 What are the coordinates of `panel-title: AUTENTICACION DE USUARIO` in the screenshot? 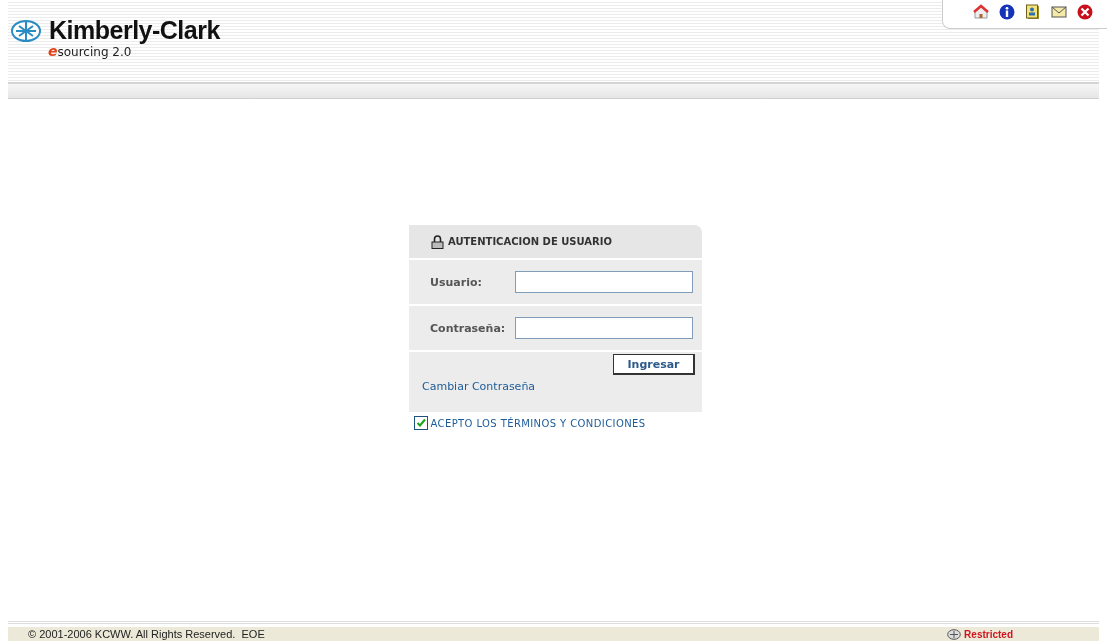 It's located at (530, 241).